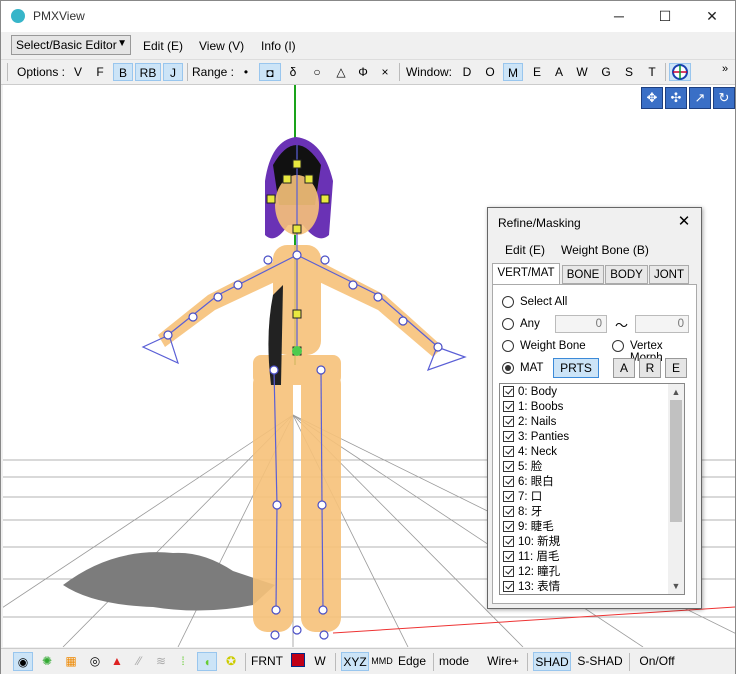  I want to click on list-scrollbar: ▲ ▼, so click(676, 489).